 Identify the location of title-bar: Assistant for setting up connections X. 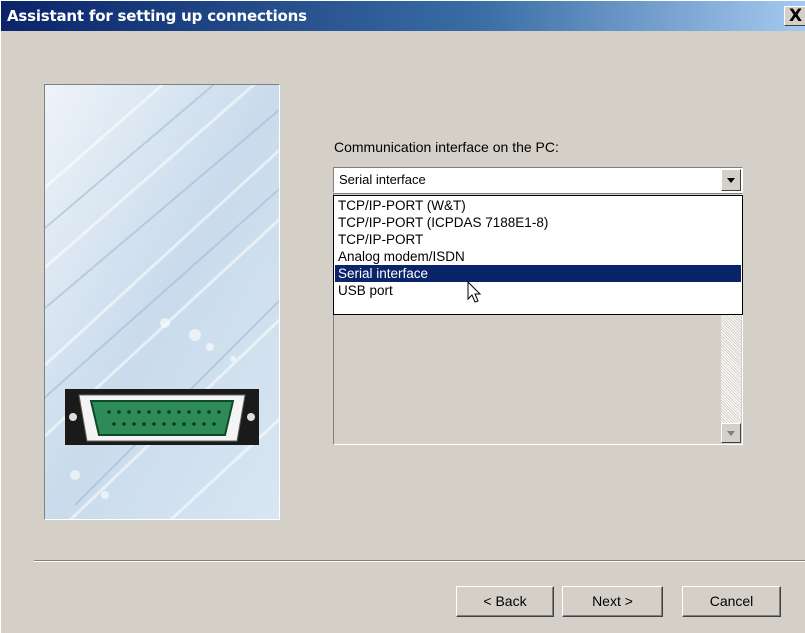
(403, 16).